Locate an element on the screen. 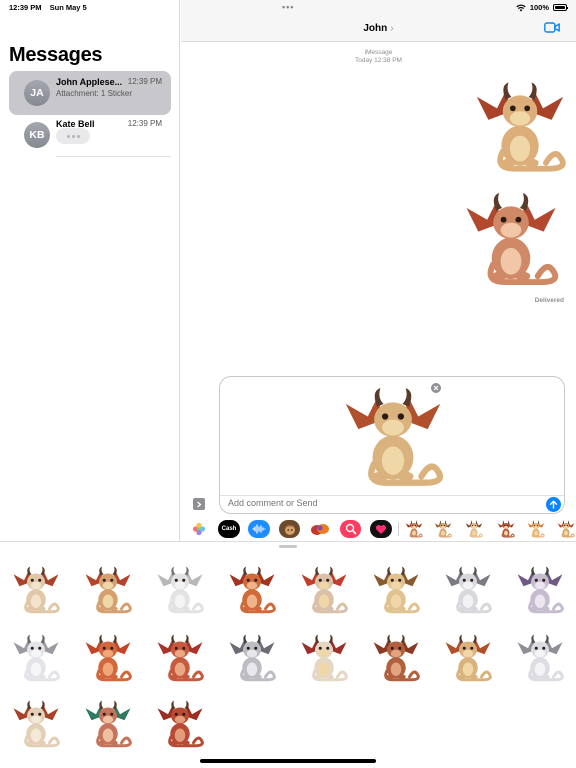 This screenshot has width=576, height=768. chevron-right-icon is located at coordinates (199, 504).